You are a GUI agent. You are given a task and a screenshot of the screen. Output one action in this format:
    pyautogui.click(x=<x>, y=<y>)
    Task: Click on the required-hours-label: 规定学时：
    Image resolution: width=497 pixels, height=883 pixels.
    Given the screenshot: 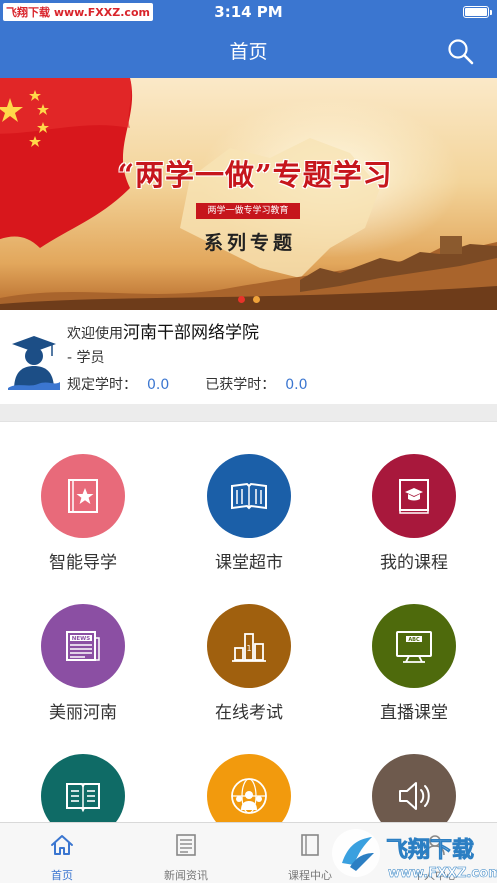 What is the action you would take?
    pyautogui.click(x=102, y=385)
    